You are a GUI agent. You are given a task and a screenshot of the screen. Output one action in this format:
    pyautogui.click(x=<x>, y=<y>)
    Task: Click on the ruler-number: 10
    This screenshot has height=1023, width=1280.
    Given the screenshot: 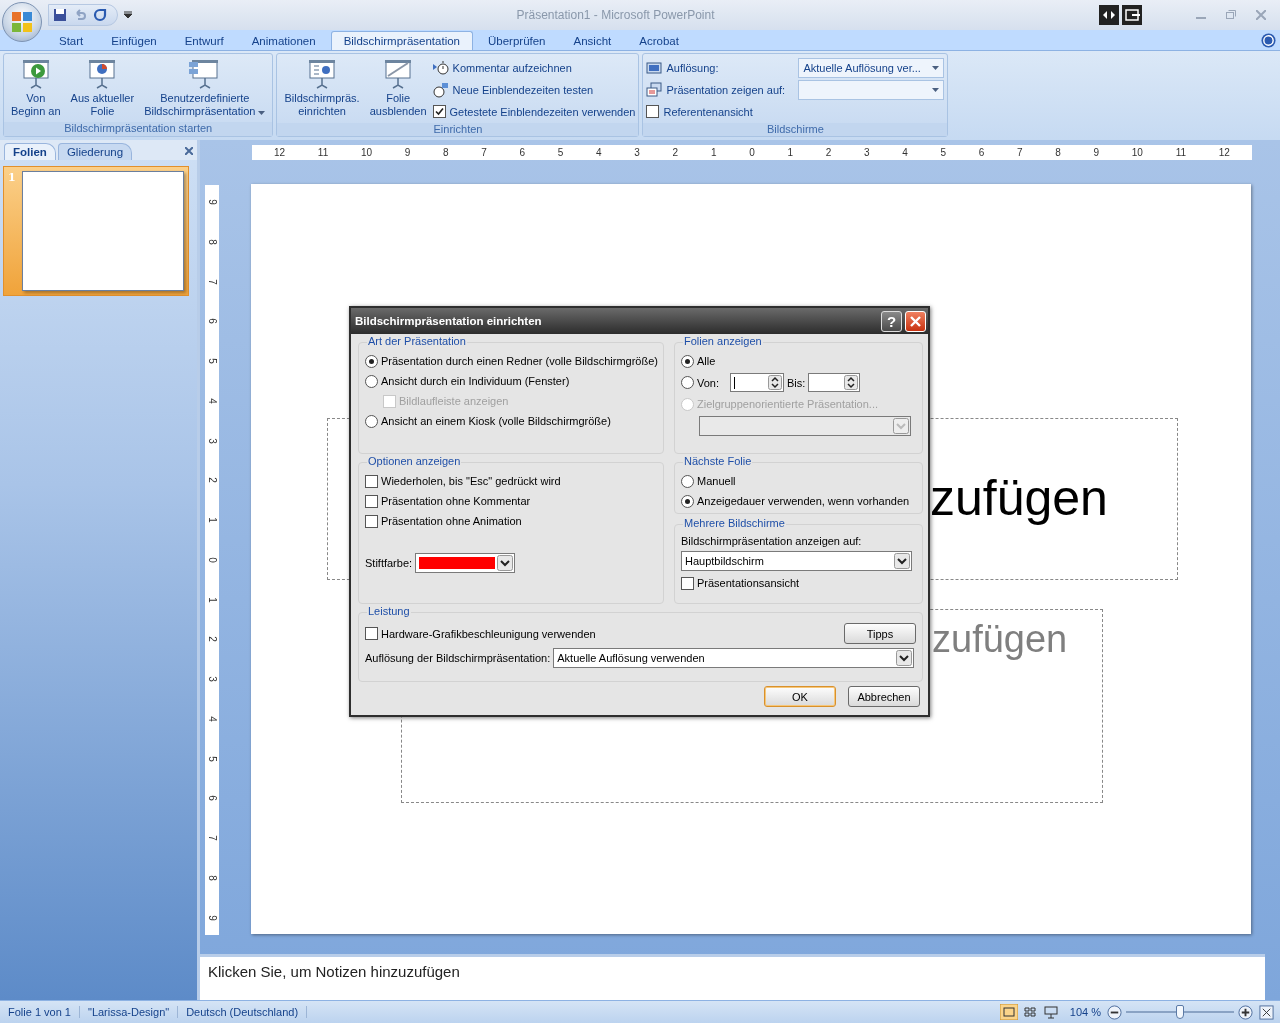 What is the action you would take?
    pyautogui.click(x=366, y=152)
    